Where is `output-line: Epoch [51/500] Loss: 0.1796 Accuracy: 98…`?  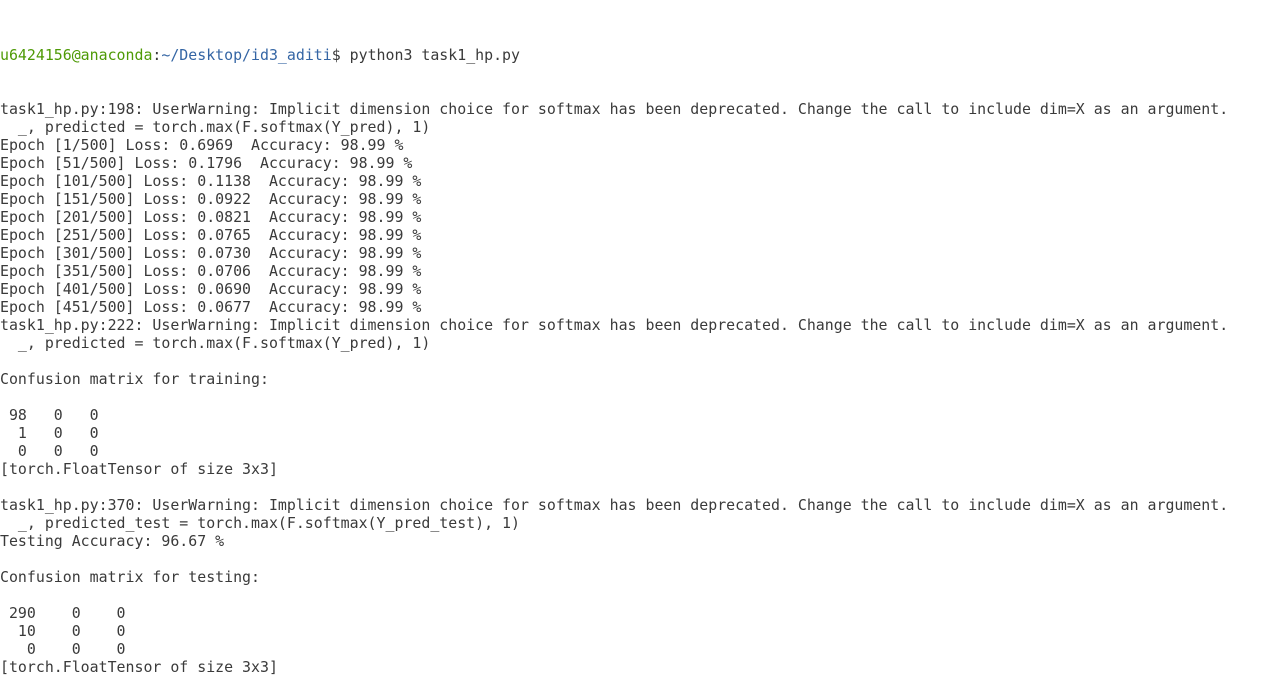 output-line: Epoch [51/500] Loss: 0.1796 Accuracy: 98… is located at coordinates (206, 163).